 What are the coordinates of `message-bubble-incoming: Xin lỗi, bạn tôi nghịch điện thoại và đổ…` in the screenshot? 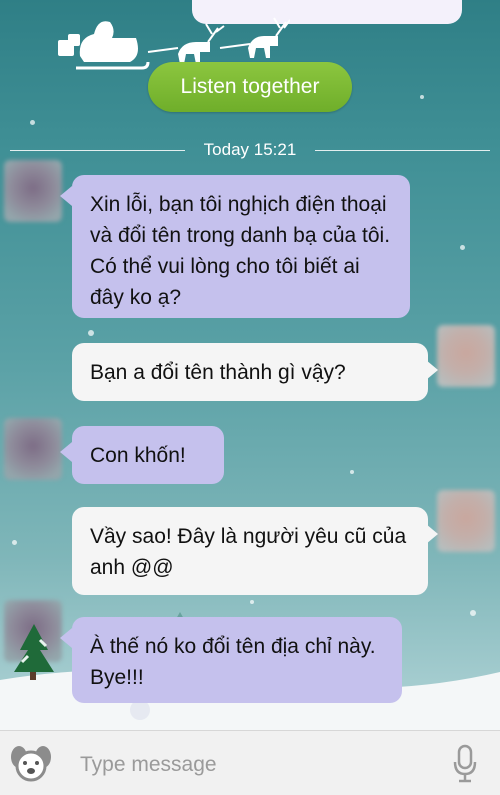 It's located at (241, 246).